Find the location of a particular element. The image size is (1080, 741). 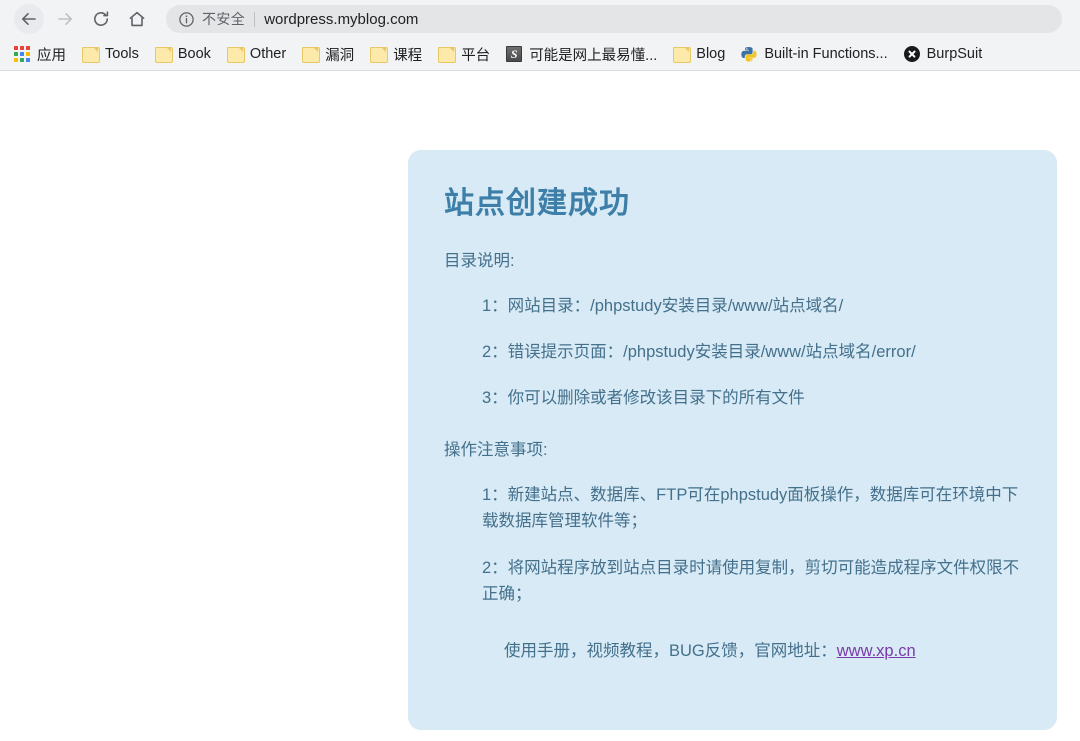

home-button is located at coordinates (137, 19).